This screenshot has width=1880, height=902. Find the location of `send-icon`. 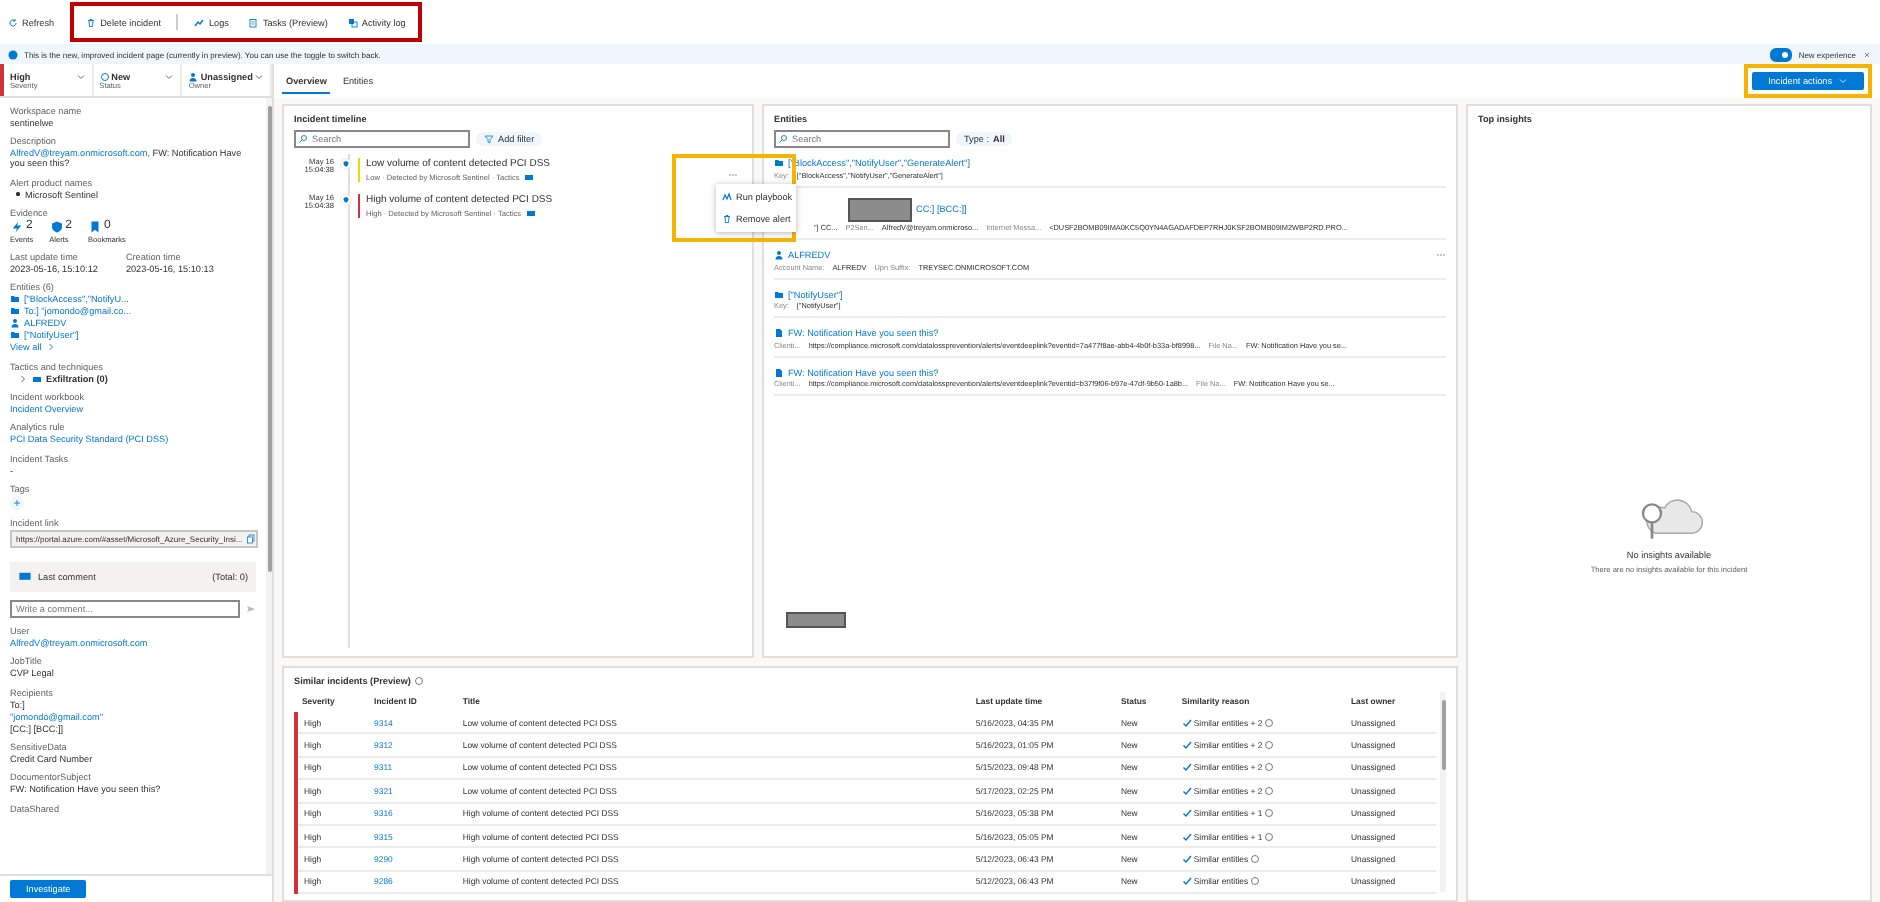

send-icon is located at coordinates (251, 608).